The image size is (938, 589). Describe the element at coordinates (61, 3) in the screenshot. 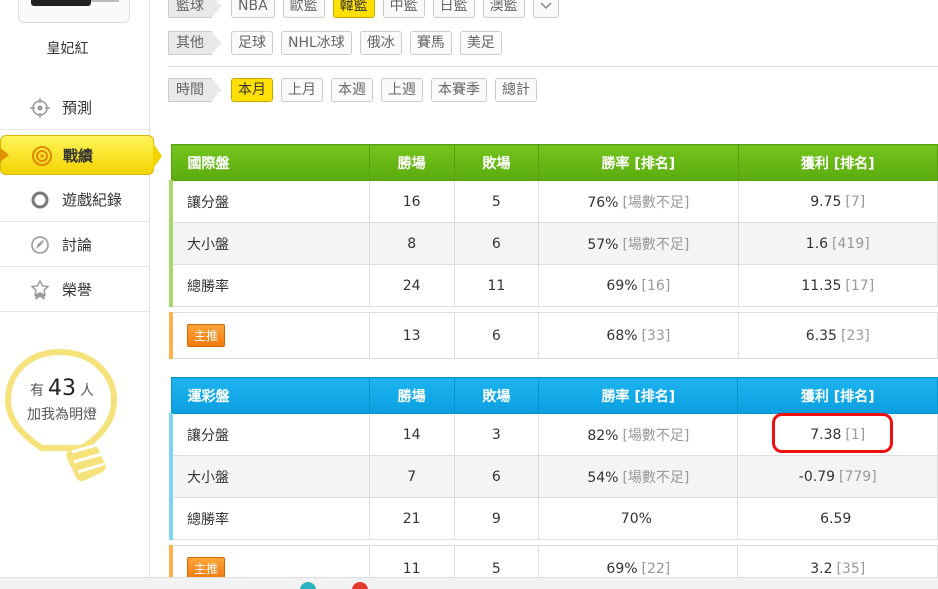

I see `avatar-image` at that location.